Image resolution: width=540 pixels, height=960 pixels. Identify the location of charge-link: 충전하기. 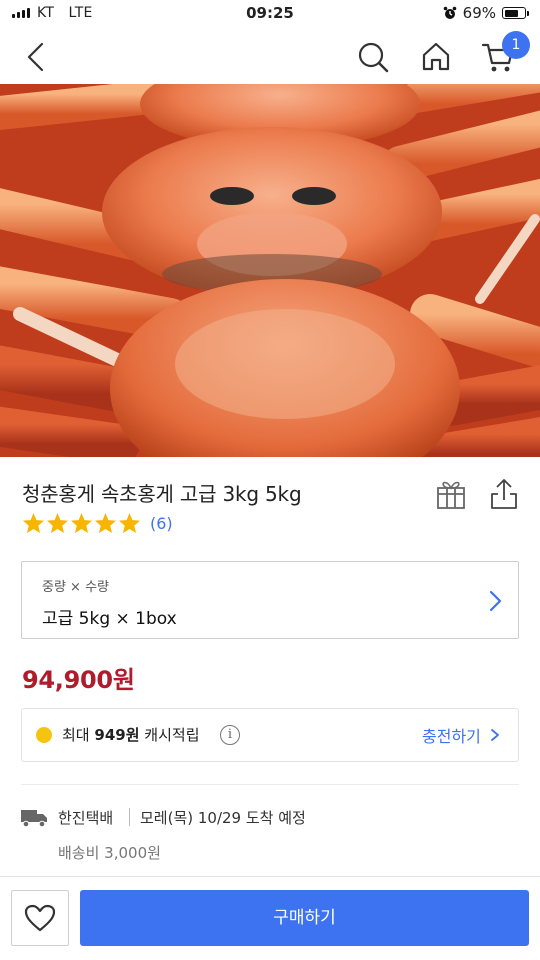
(461, 735).